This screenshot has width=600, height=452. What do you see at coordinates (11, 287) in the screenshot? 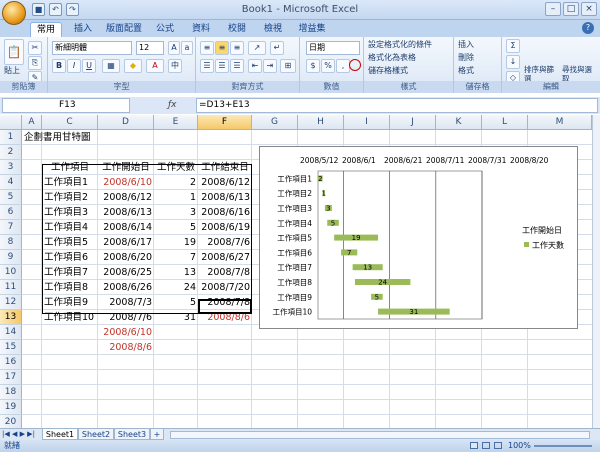
I see `row-header-11: 11` at bounding box center [11, 287].